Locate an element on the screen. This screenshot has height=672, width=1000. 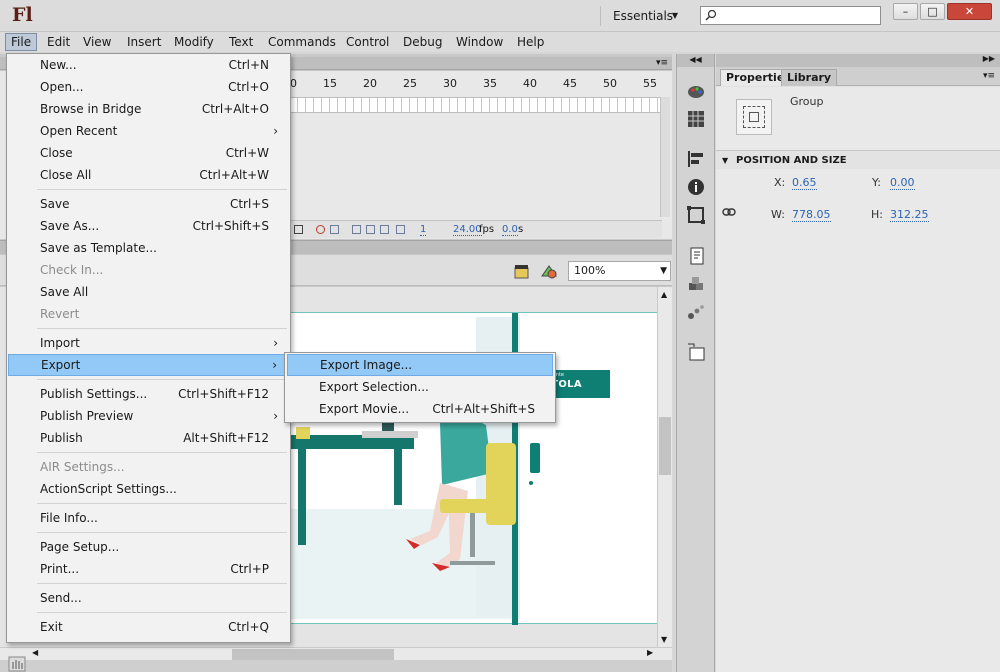
chevron-down-icon: ▼ is located at coordinates (663, 271).